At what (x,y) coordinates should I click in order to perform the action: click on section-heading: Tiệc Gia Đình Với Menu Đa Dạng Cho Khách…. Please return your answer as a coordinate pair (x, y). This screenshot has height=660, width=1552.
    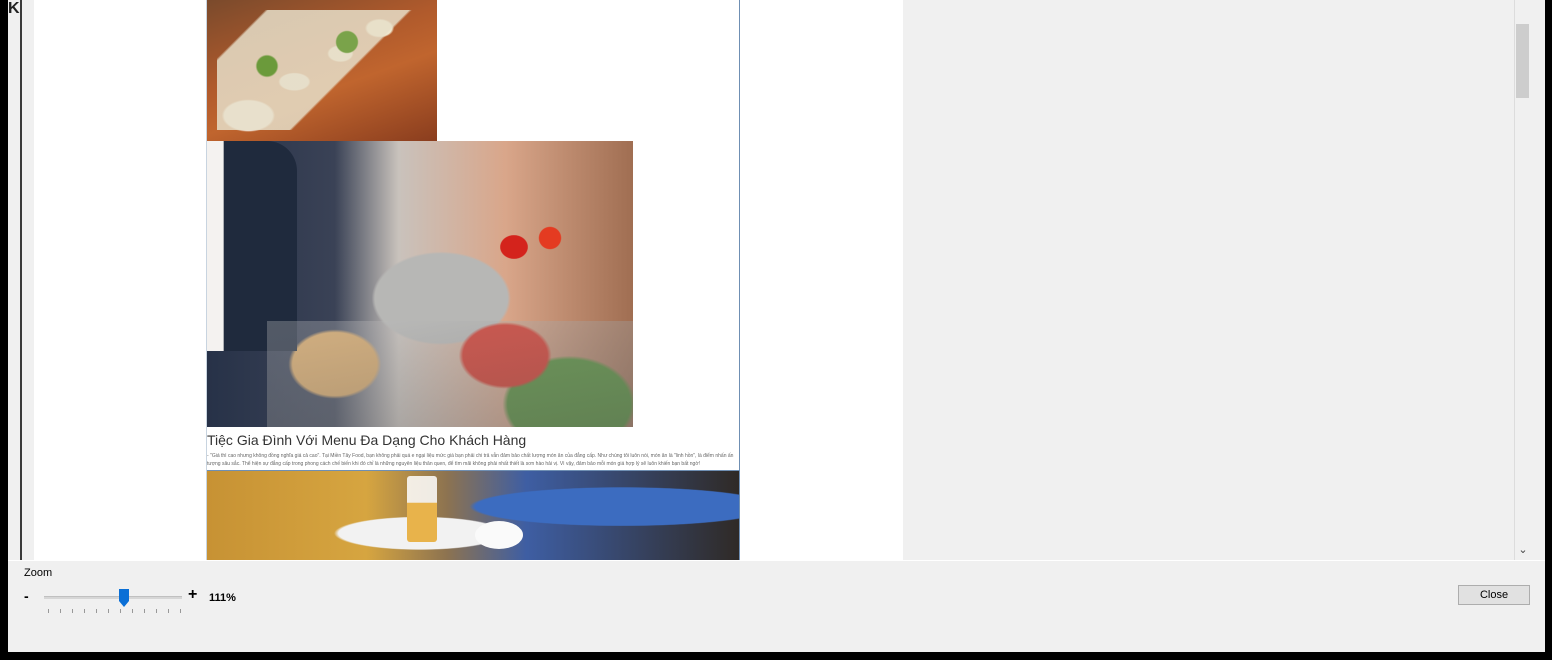
    Looking at the image, I should click on (367, 440).